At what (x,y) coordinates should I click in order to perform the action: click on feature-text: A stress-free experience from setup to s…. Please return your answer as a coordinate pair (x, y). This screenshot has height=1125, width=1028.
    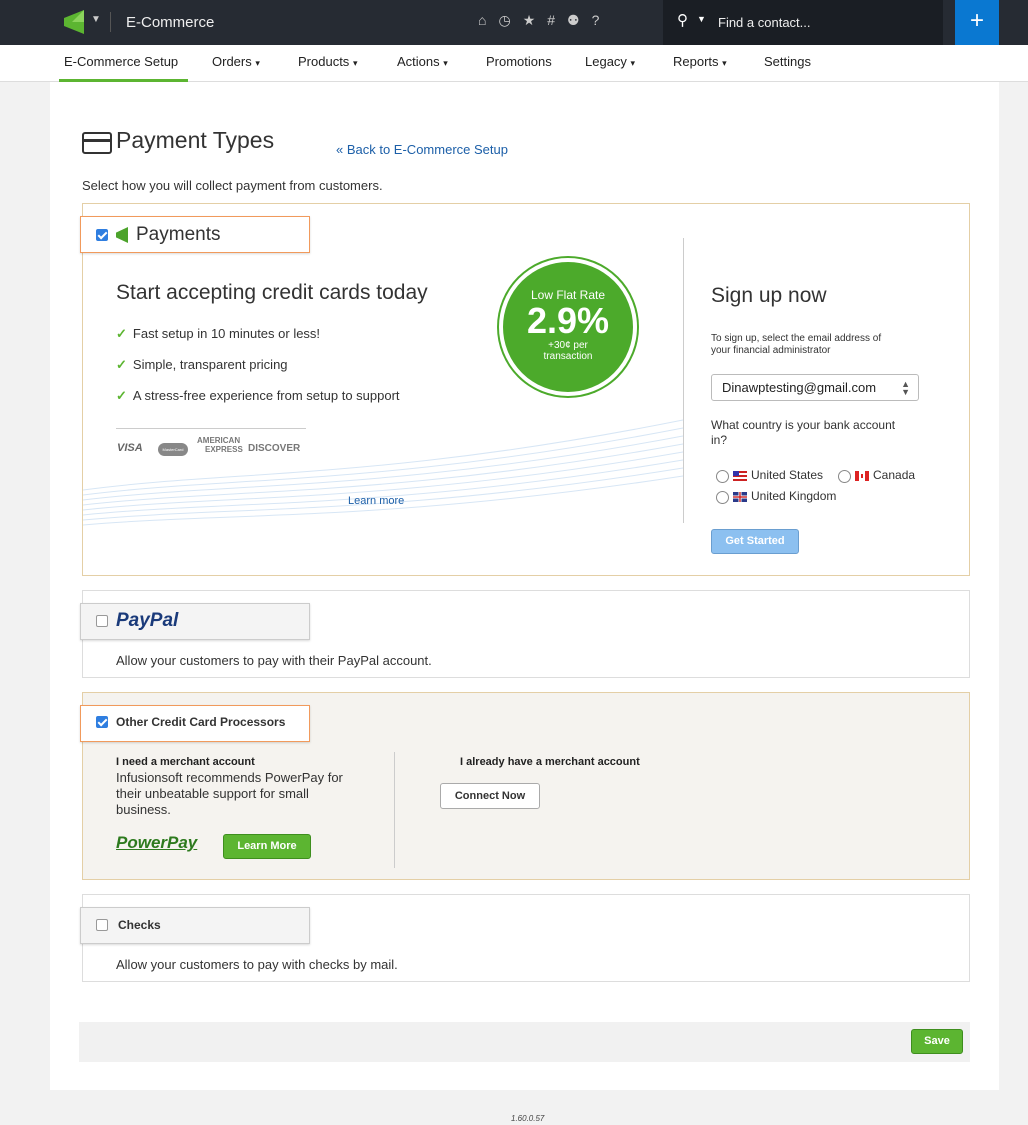
    Looking at the image, I should click on (266, 395).